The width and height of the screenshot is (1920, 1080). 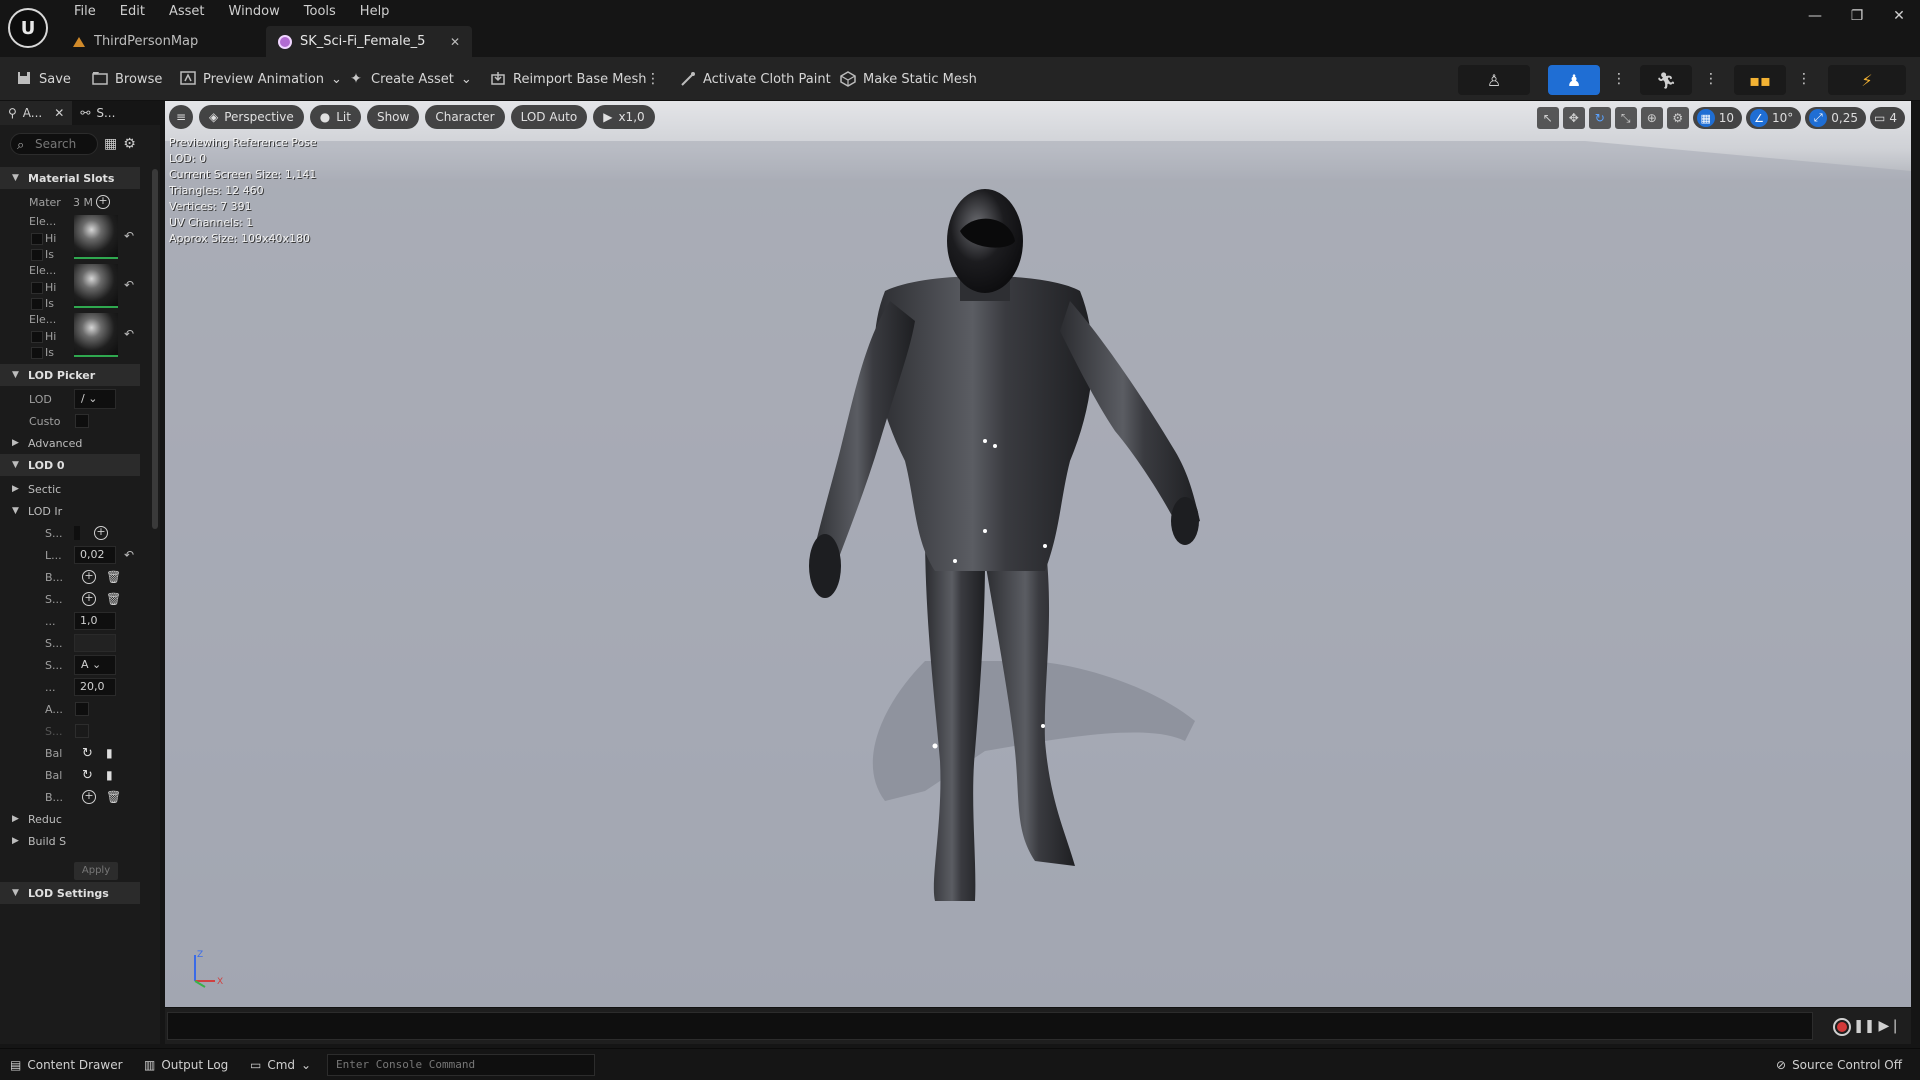 What do you see at coordinates (95, 399) in the screenshot?
I see `lod-dropdown: / ⌄` at bounding box center [95, 399].